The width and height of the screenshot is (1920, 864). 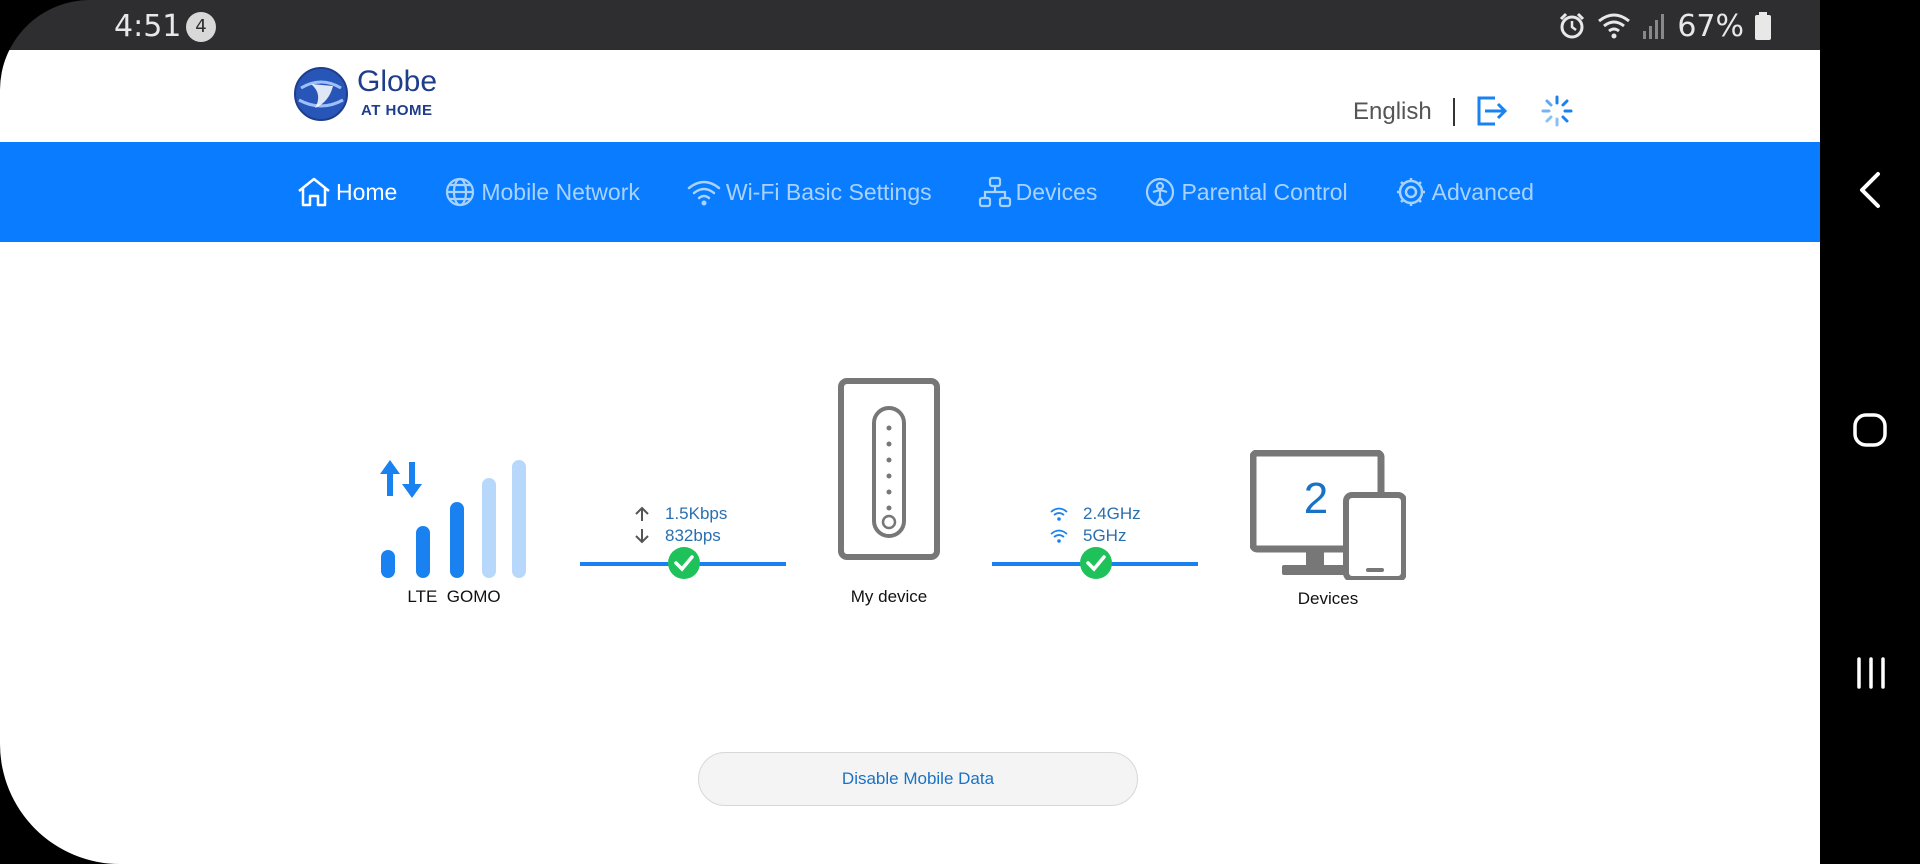 What do you see at coordinates (321, 94) in the screenshot?
I see `globe-logo-icon` at bounding box center [321, 94].